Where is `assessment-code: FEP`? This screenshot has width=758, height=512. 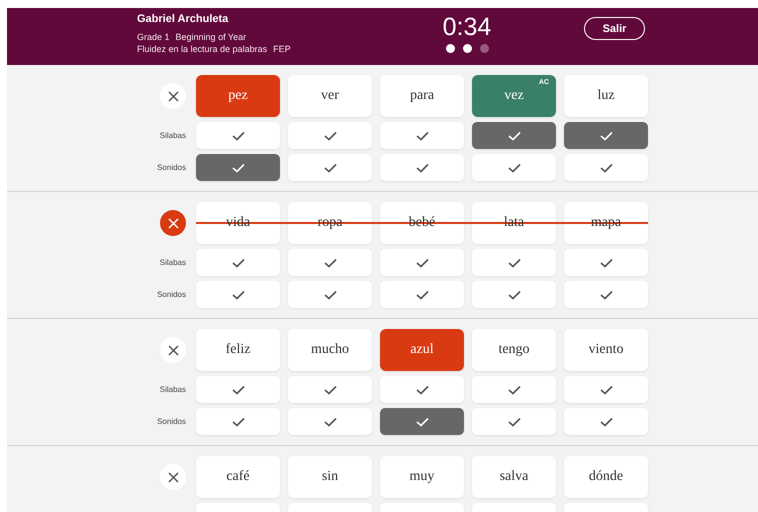
assessment-code: FEP is located at coordinates (282, 49).